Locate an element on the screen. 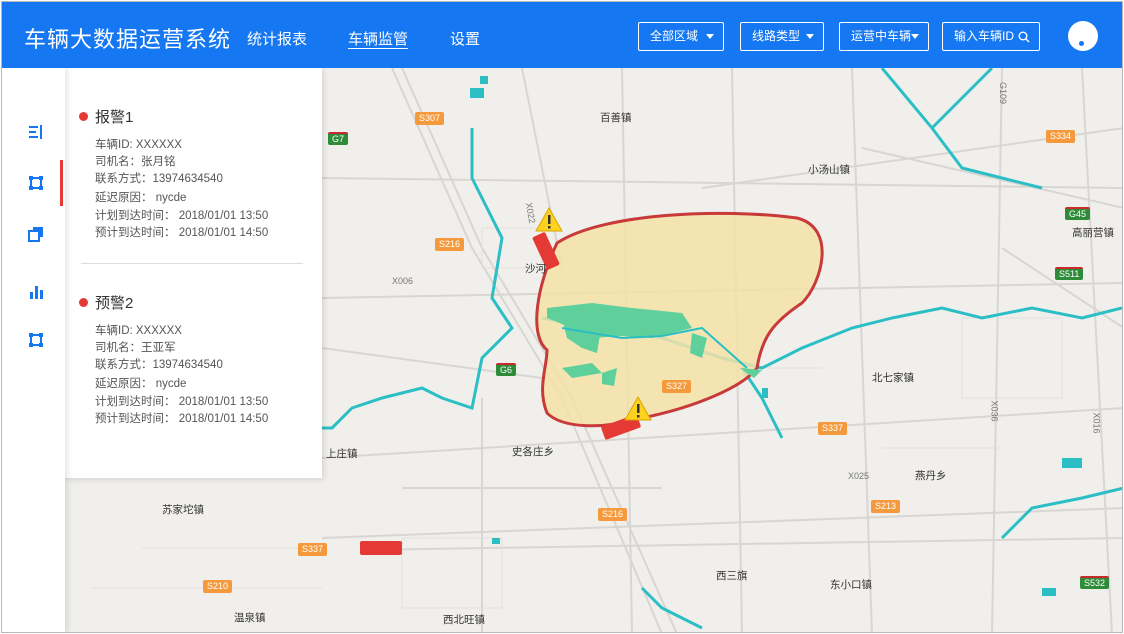  road-shield: S210 is located at coordinates (218, 586).